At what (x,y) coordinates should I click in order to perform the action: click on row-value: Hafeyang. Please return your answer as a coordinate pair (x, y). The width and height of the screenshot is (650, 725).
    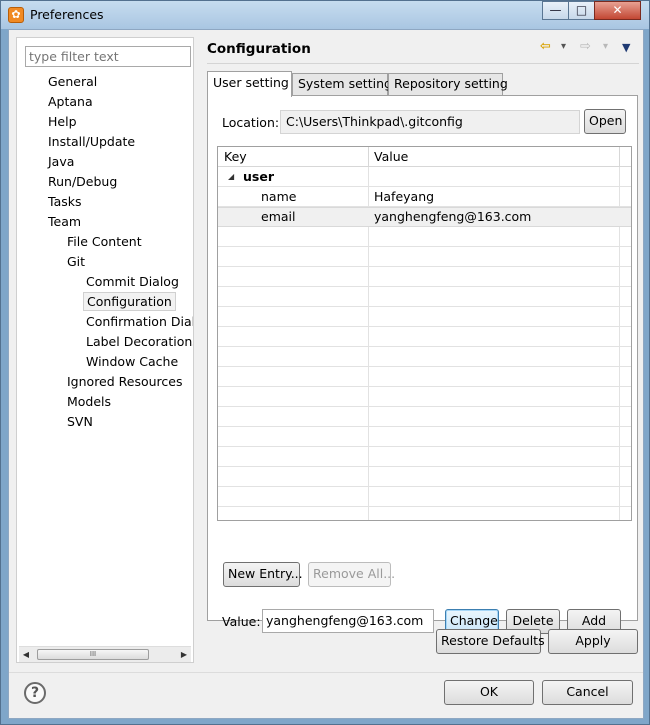
    Looking at the image, I should click on (404, 196).